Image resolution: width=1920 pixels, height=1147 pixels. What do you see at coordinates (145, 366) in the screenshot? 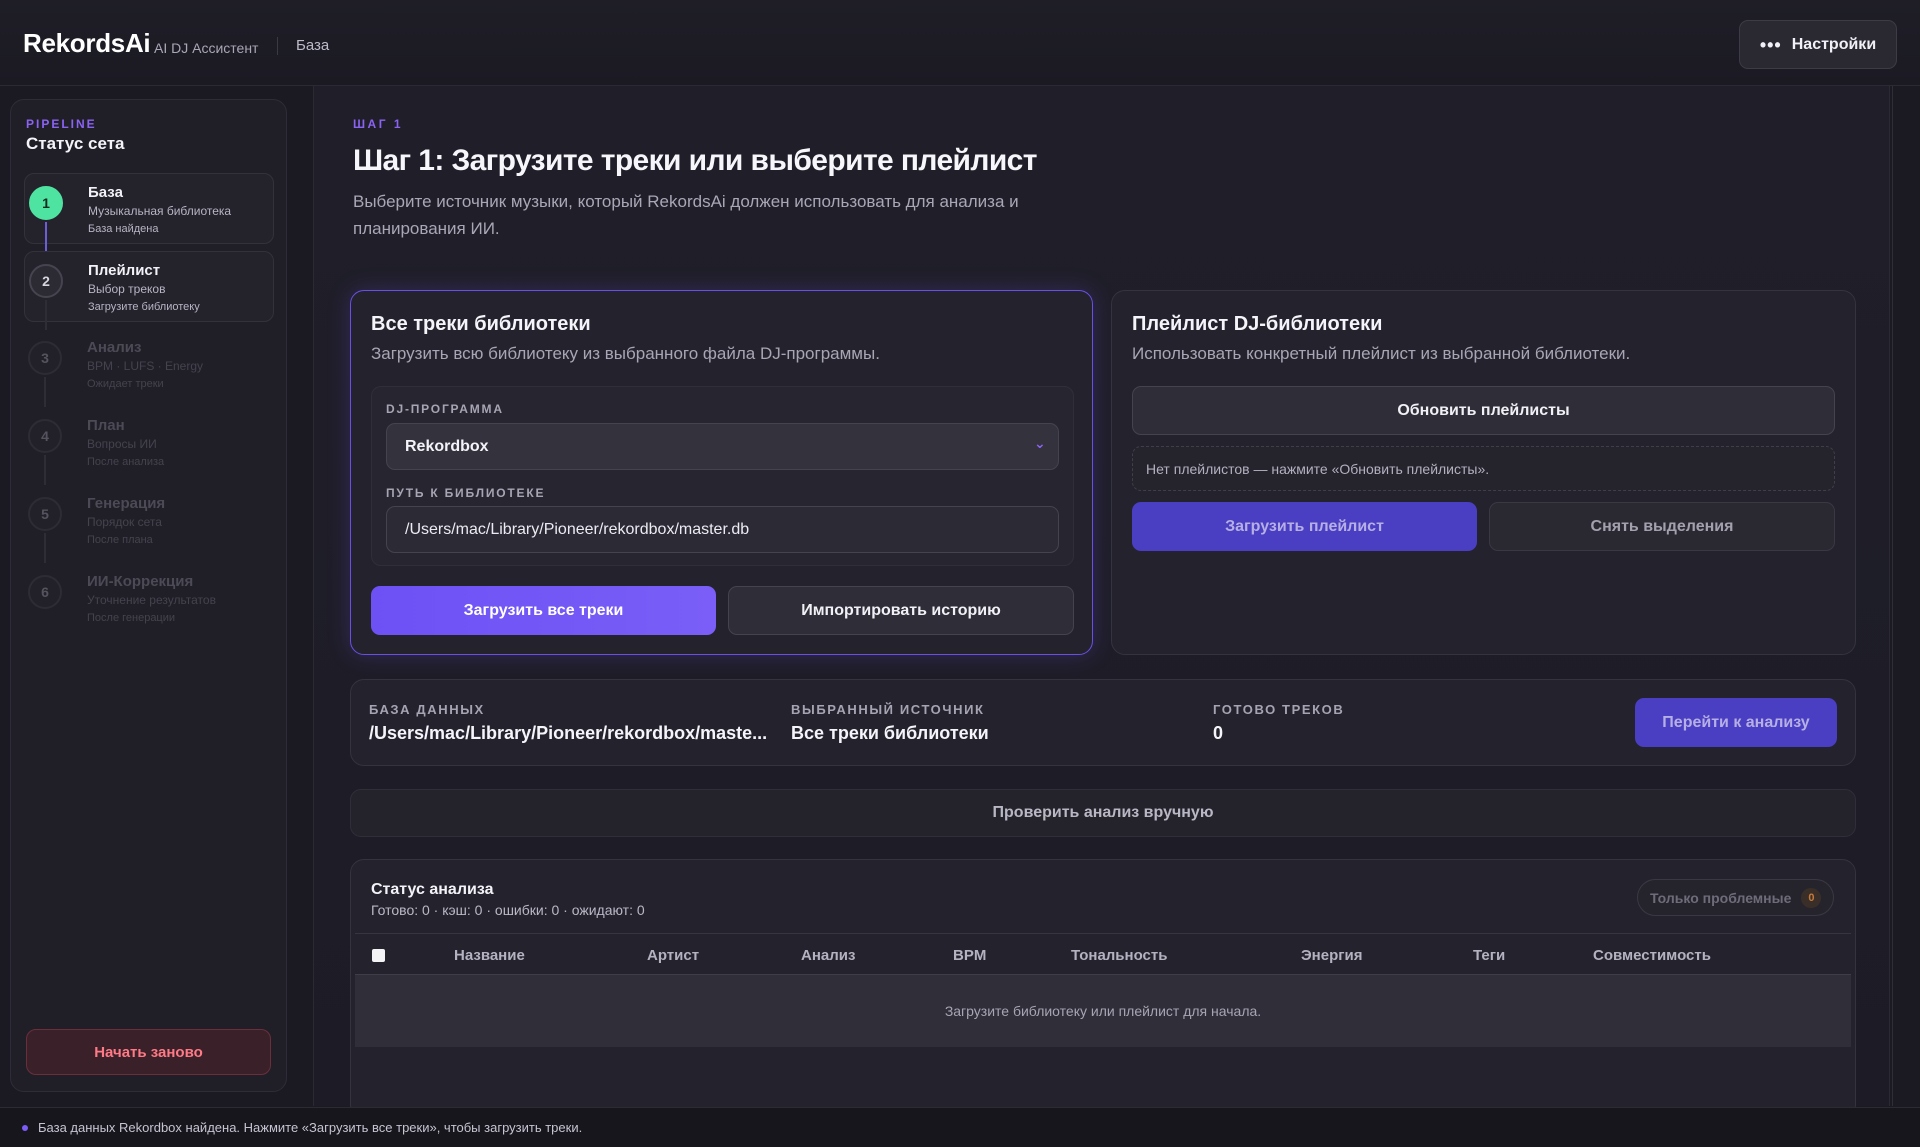
I see `step-description: BPM · LUFS · Energy` at bounding box center [145, 366].